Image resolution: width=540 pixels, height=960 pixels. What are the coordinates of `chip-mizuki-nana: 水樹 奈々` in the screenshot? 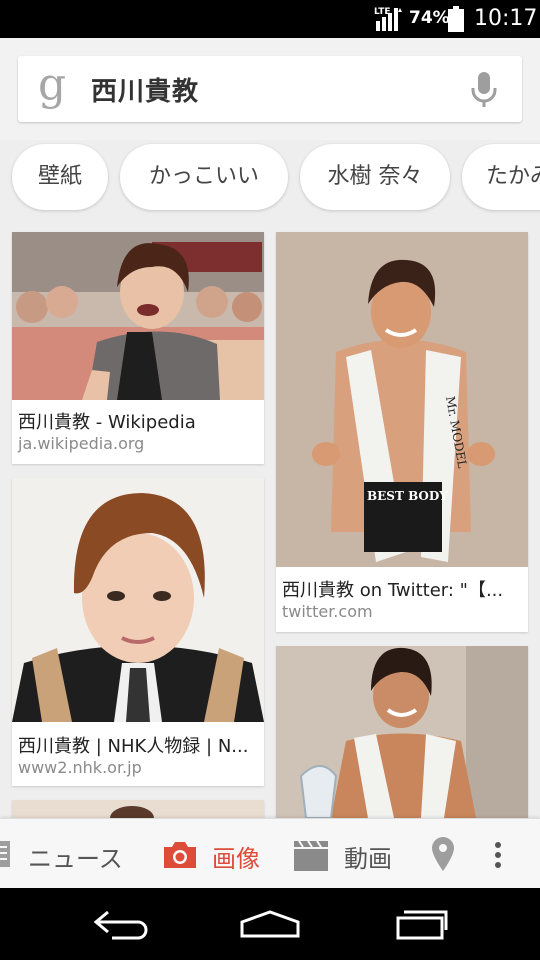 It's located at (375, 177).